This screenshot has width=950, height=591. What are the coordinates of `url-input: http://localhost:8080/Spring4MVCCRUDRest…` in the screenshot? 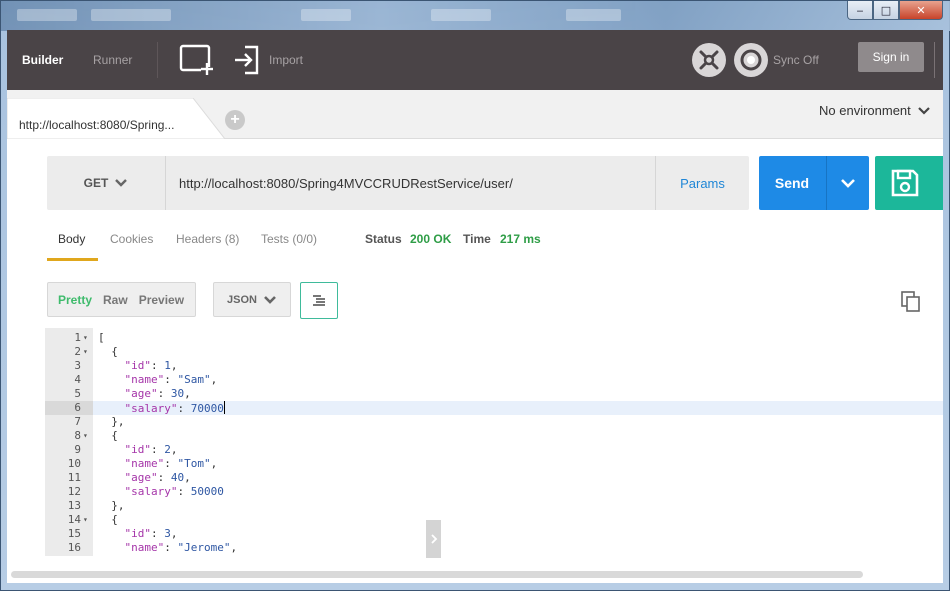 It's located at (346, 183).